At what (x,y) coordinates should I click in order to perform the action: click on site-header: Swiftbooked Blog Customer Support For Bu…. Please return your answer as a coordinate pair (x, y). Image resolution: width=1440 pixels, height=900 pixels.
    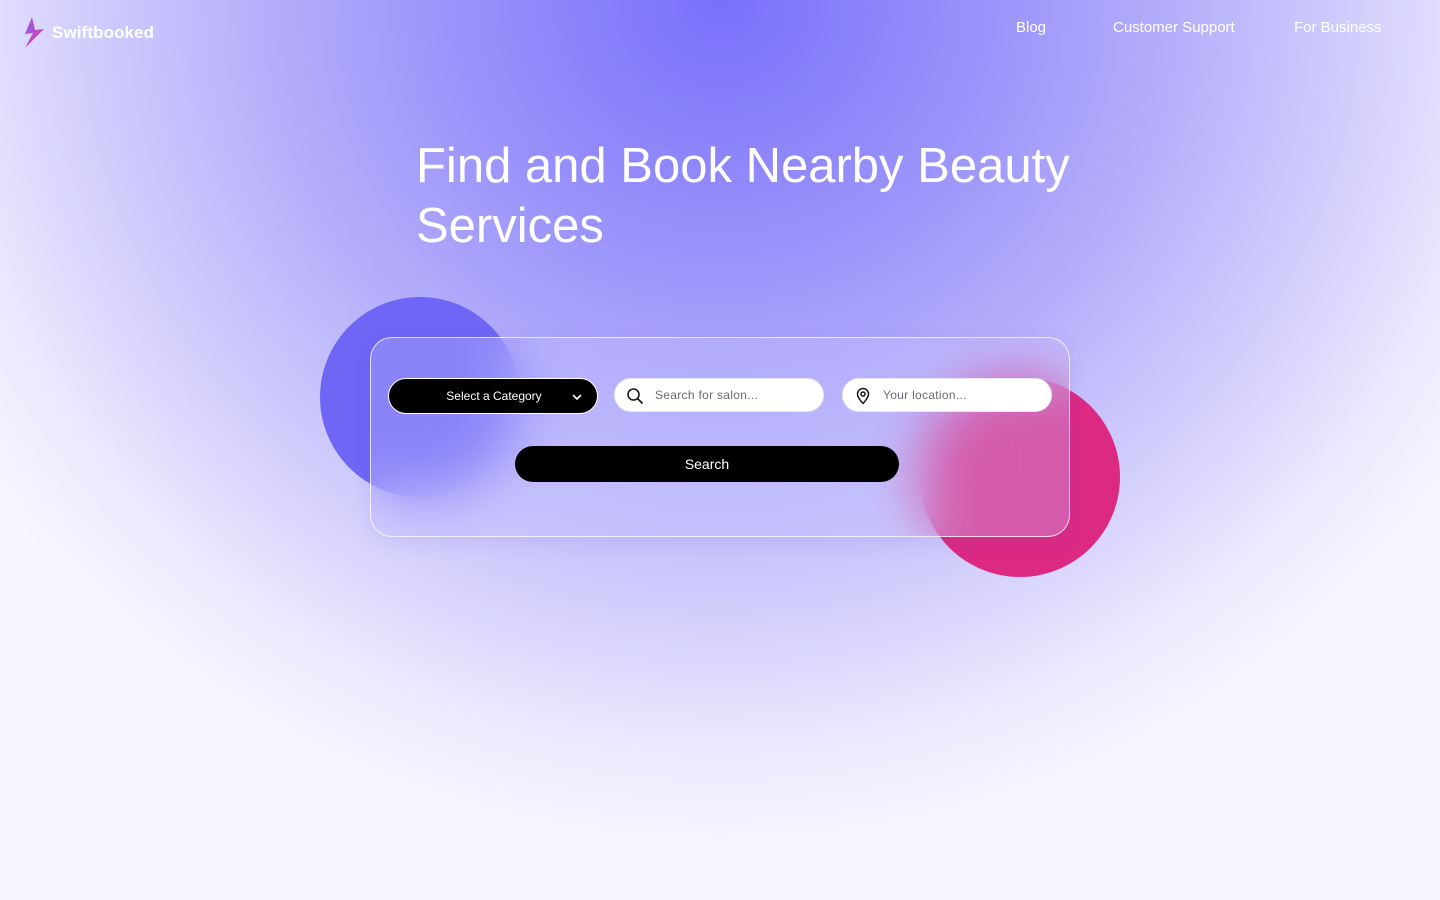
    Looking at the image, I should click on (720, 32).